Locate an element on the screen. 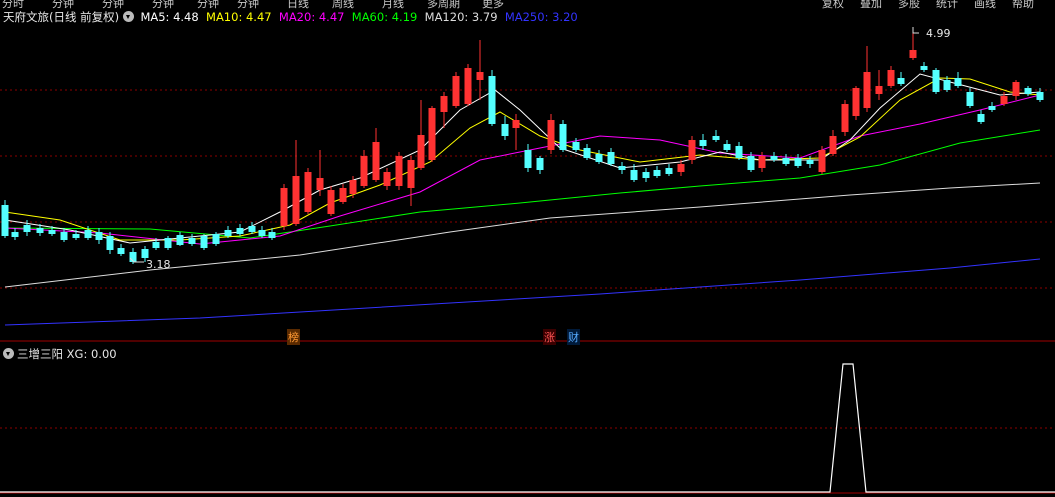  high-marker is located at coordinates (915, 30).